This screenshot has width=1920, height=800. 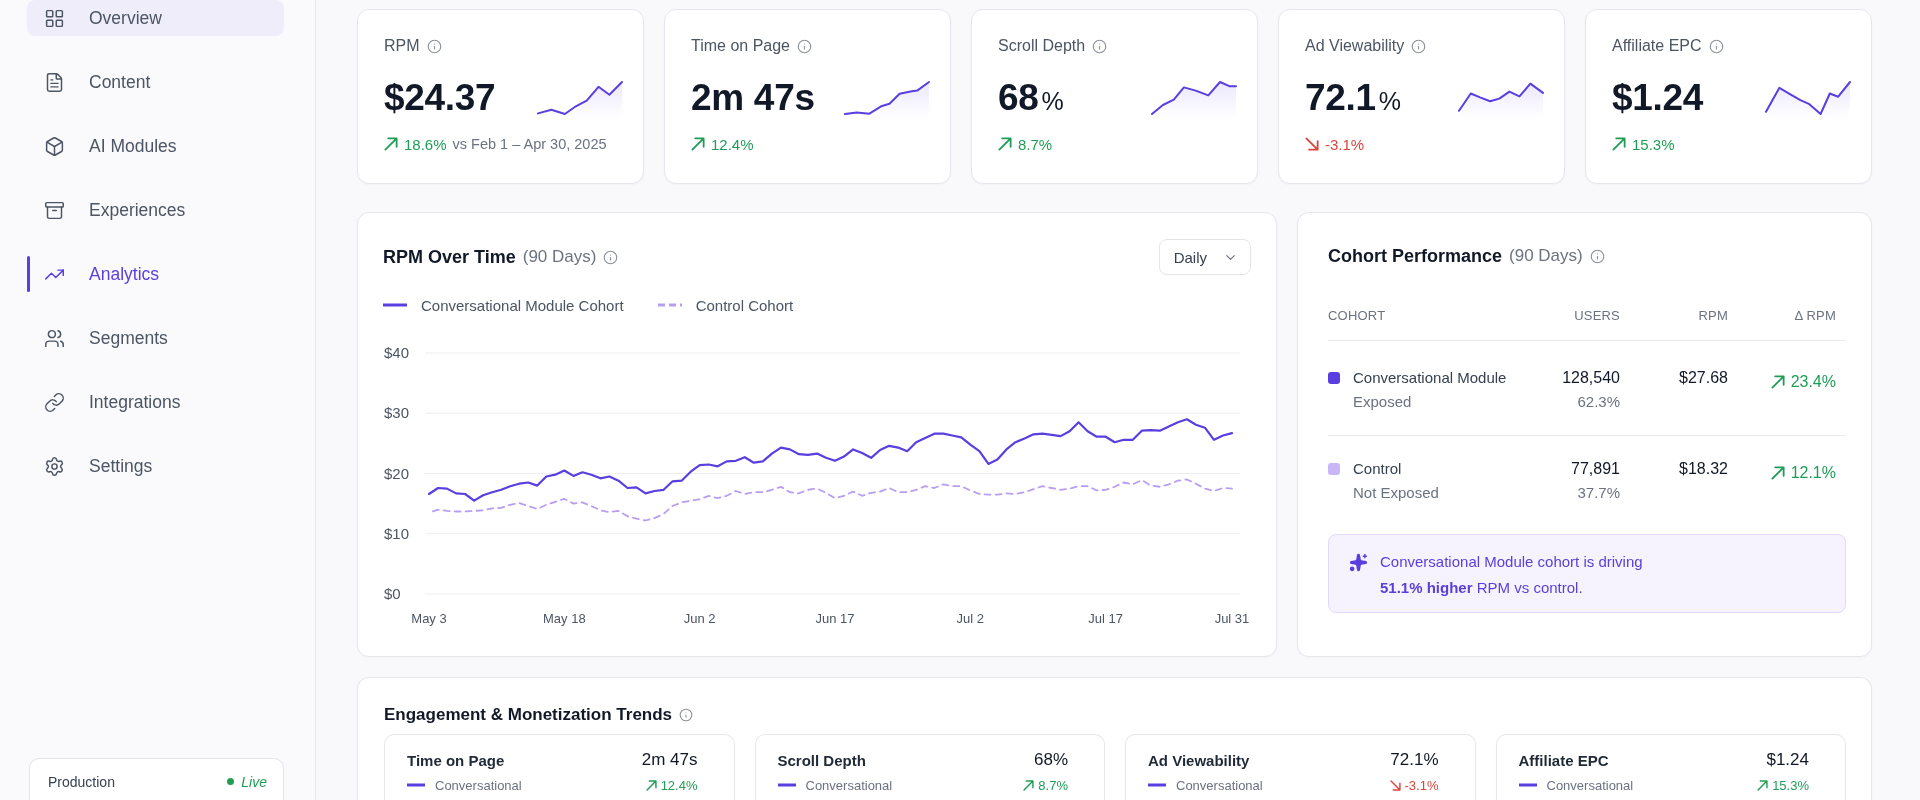 What do you see at coordinates (397, 352) in the screenshot?
I see `axis-label: $40` at bounding box center [397, 352].